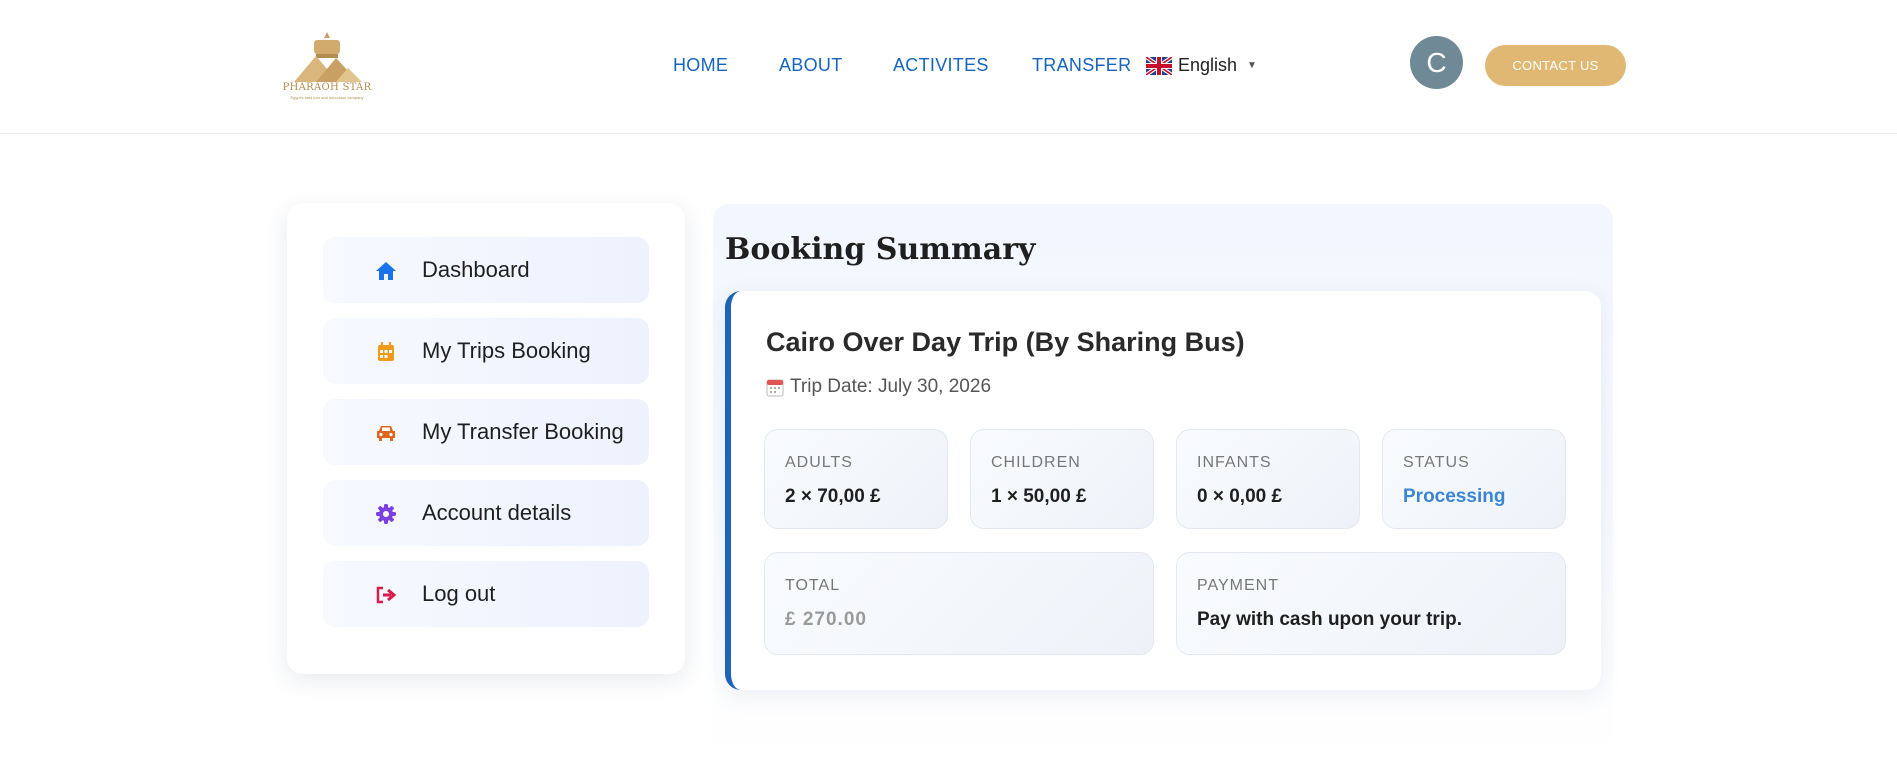 This screenshot has width=1897, height=780. What do you see at coordinates (386, 514) in the screenshot?
I see `gear-icon` at bounding box center [386, 514].